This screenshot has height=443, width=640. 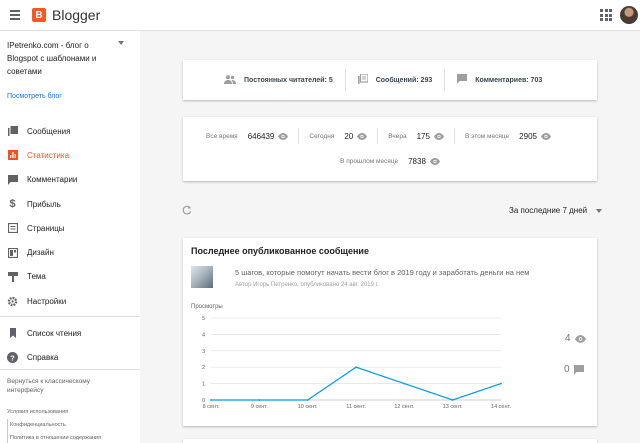 I want to click on blogger-logo-icon: B, so click(x=39, y=15).